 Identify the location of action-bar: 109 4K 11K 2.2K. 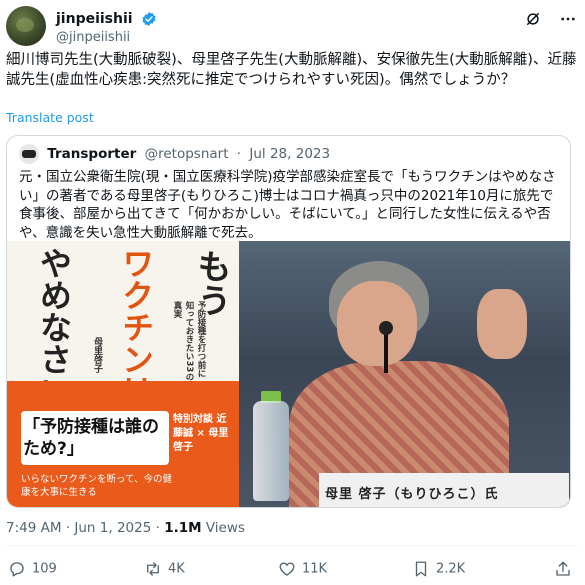
(292, 569).